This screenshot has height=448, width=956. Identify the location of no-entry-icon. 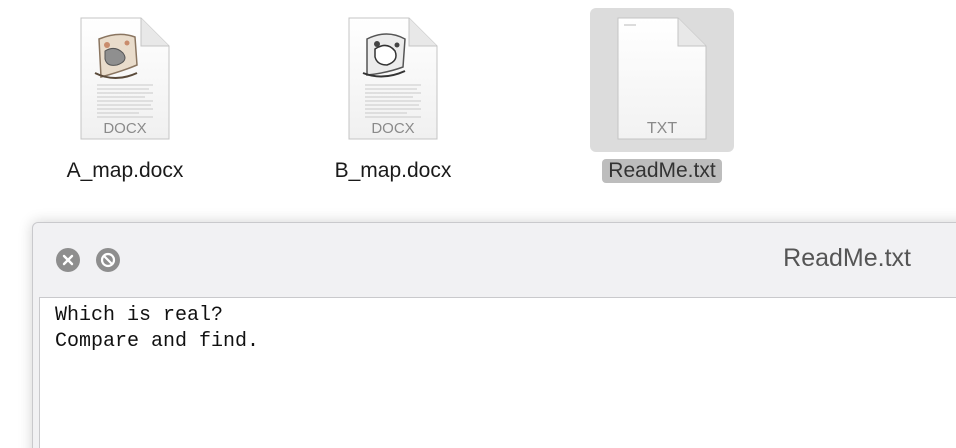
(108, 260).